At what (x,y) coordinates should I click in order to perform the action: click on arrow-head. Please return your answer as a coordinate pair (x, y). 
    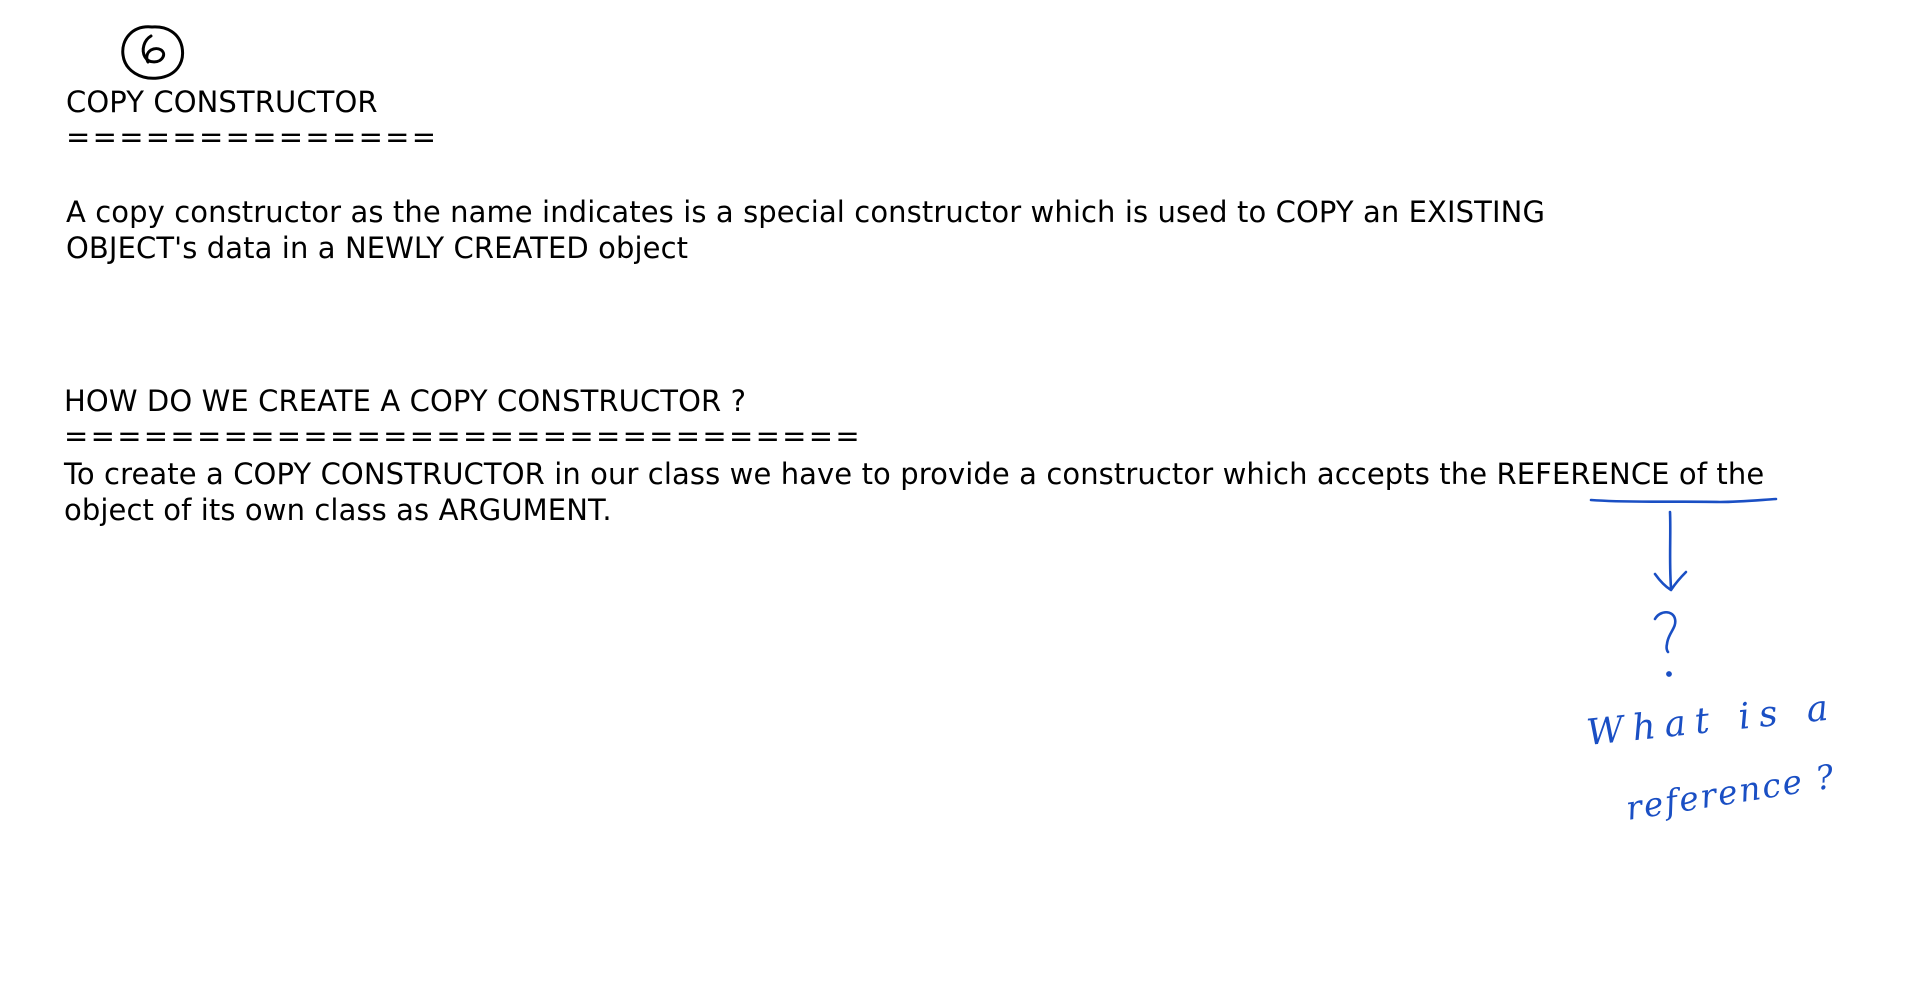
    Looking at the image, I should click on (1670, 581).